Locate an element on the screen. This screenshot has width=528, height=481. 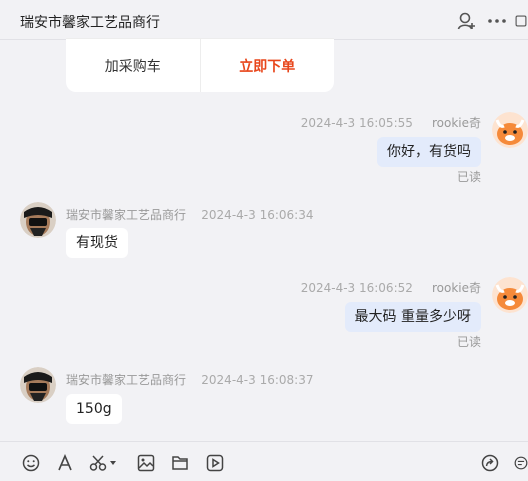
font-icon is located at coordinates (65, 463).